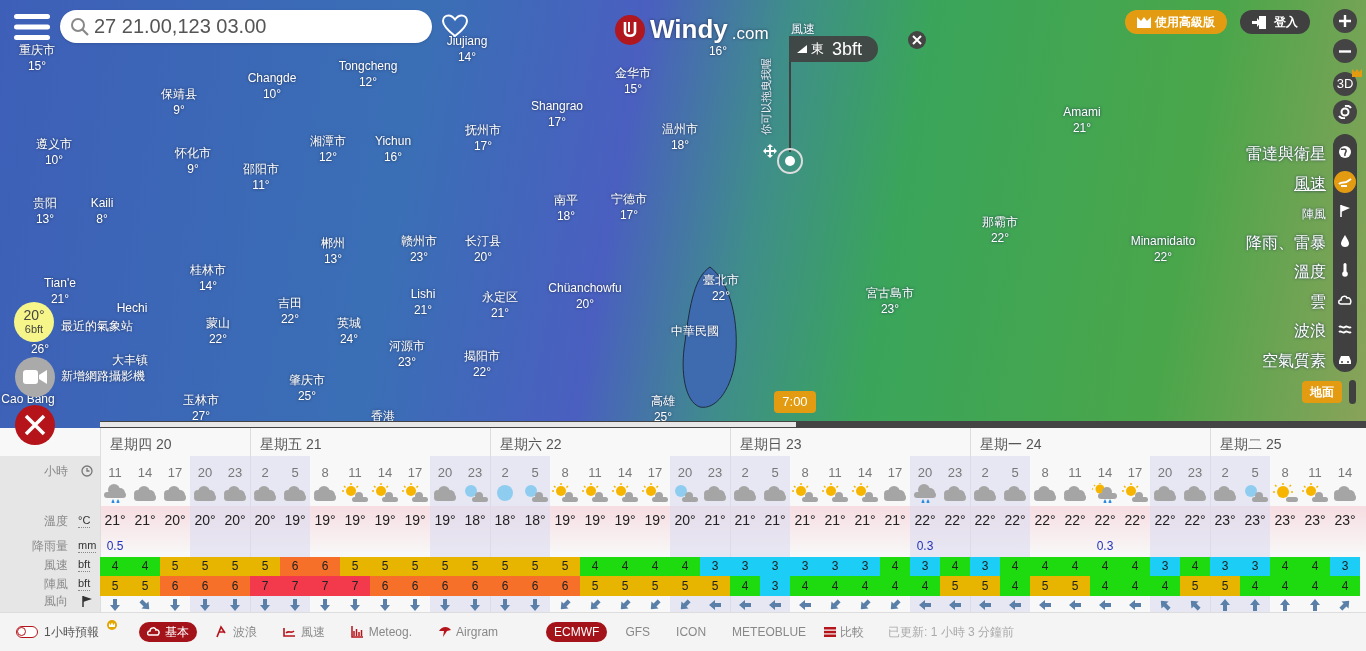 The width and height of the screenshot is (1366, 651). I want to click on login-button: 登入, so click(1275, 22).